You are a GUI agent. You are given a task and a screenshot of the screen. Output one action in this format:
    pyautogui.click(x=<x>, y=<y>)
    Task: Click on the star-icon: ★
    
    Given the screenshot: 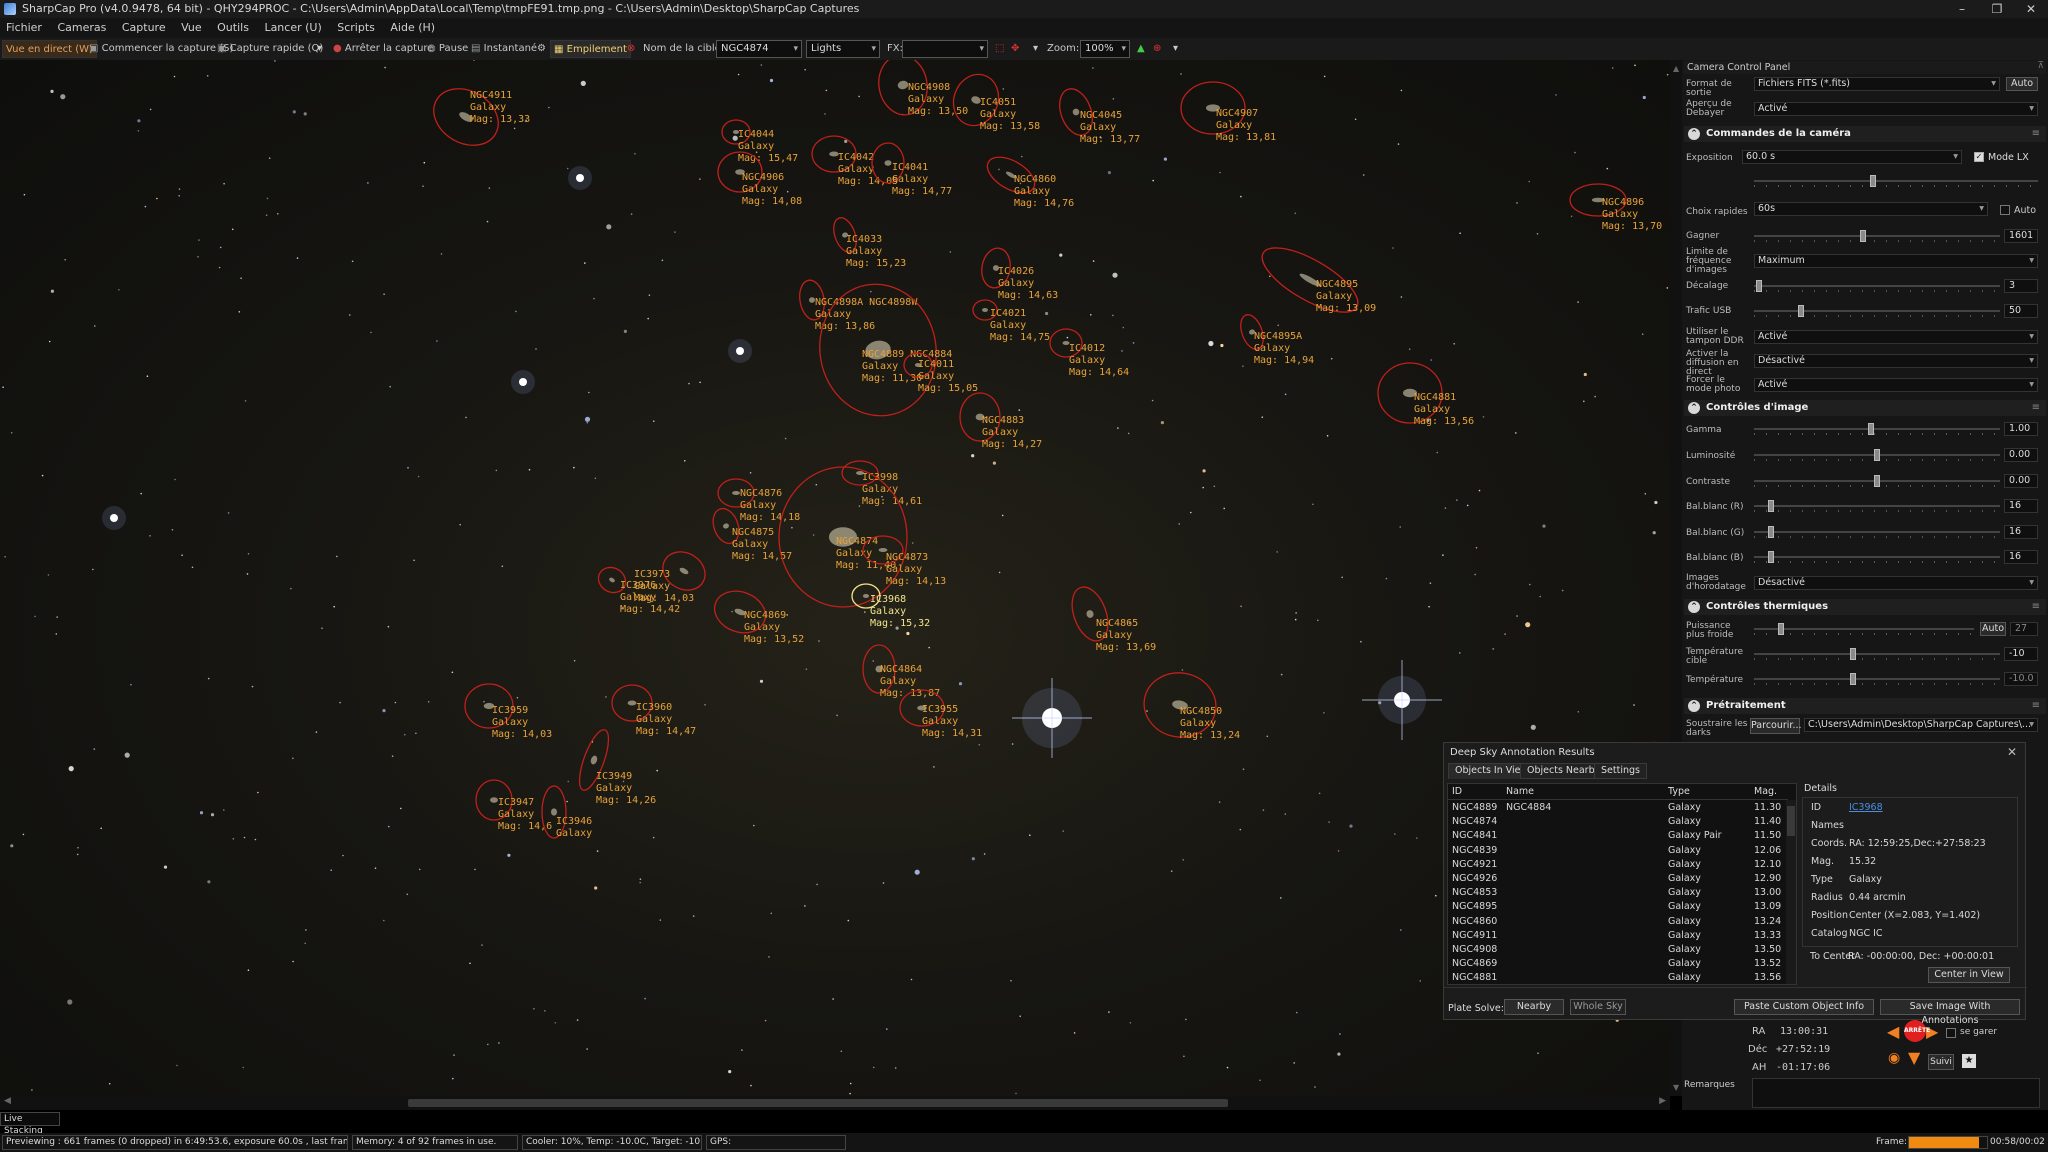 What is the action you would take?
    pyautogui.click(x=1969, y=1061)
    